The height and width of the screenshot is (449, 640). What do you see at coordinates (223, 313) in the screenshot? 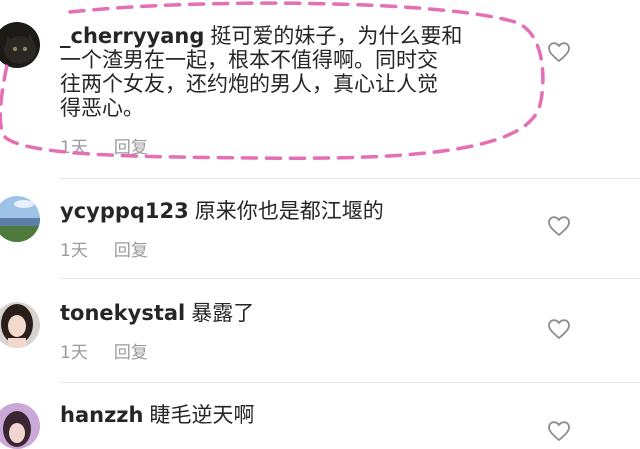
I see `comment-text: 暴露了` at bounding box center [223, 313].